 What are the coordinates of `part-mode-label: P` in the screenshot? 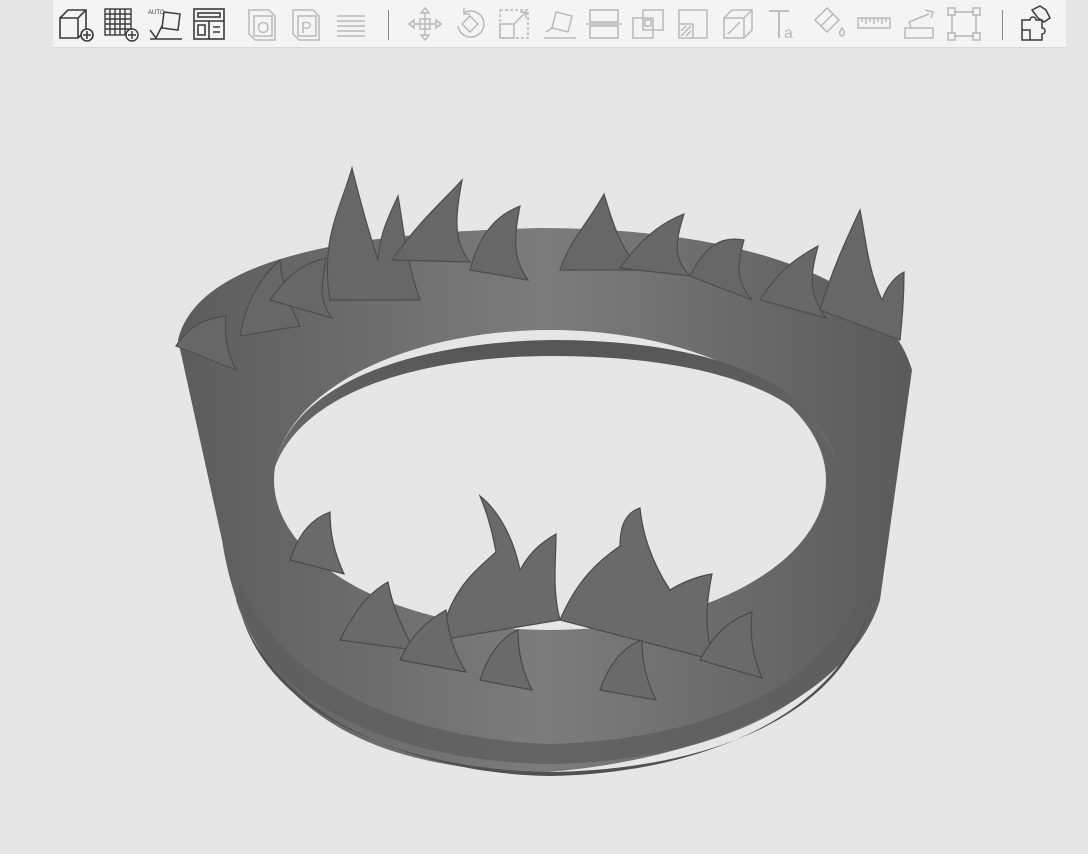 It's located at (306, 28).